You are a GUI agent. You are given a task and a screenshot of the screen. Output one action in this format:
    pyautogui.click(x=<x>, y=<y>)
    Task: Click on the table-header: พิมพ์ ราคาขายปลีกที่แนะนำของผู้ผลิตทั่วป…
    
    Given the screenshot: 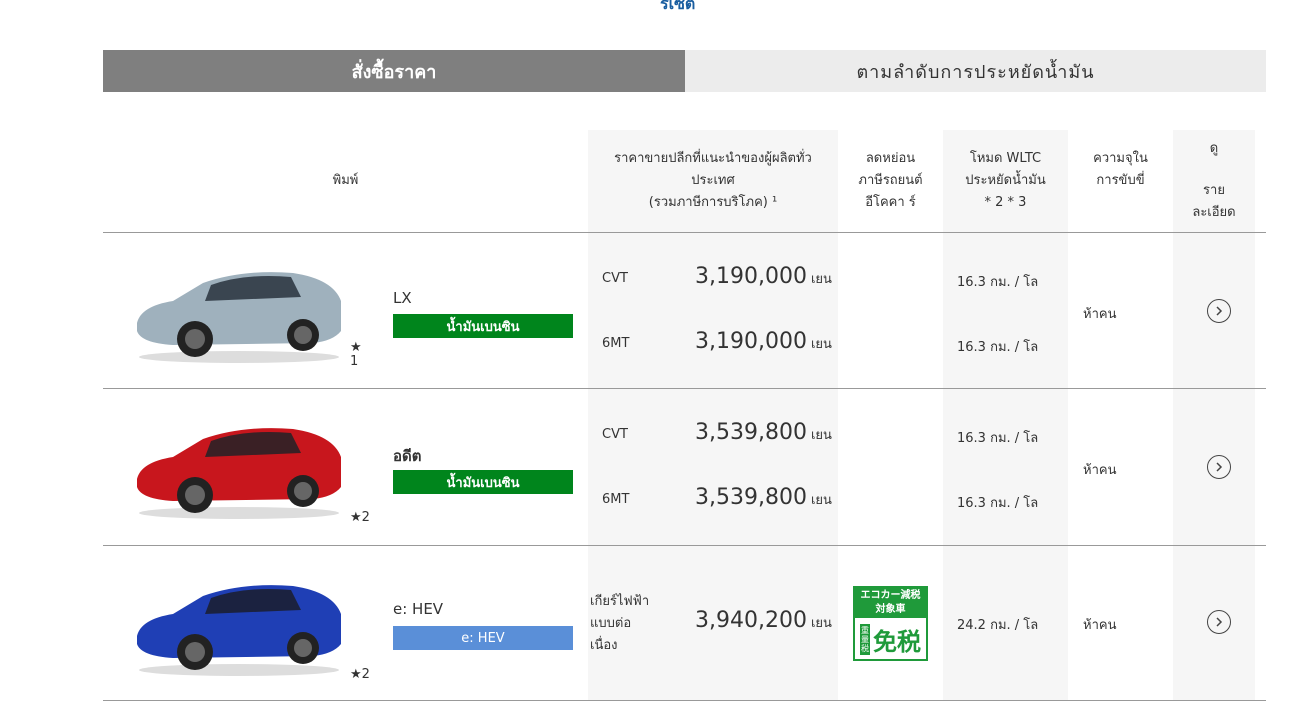 What is the action you would take?
    pyautogui.click(x=684, y=181)
    